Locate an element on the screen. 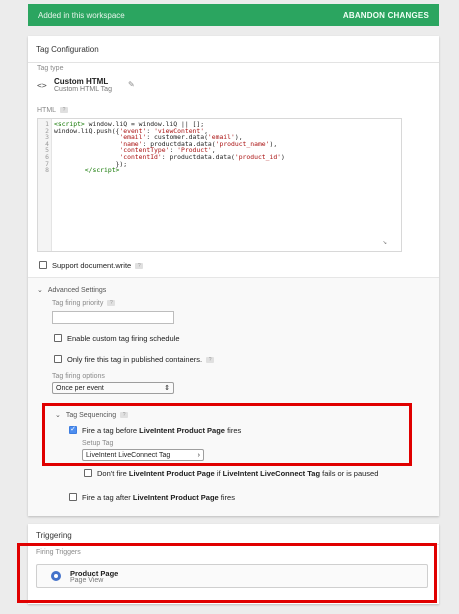 This screenshot has height=614, width=459. workspace-status-text: Added in this workspace is located at coordinates (81, 15).